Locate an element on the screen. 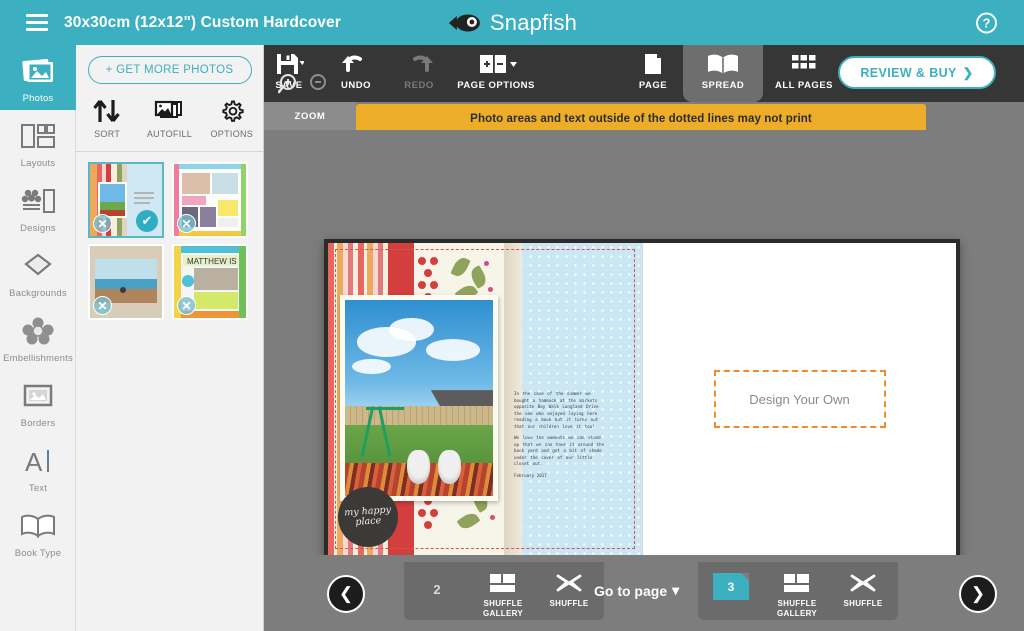 This screenshot has height=631, width=1024. undo-button: UNDO is located at coordinates (356, 70).